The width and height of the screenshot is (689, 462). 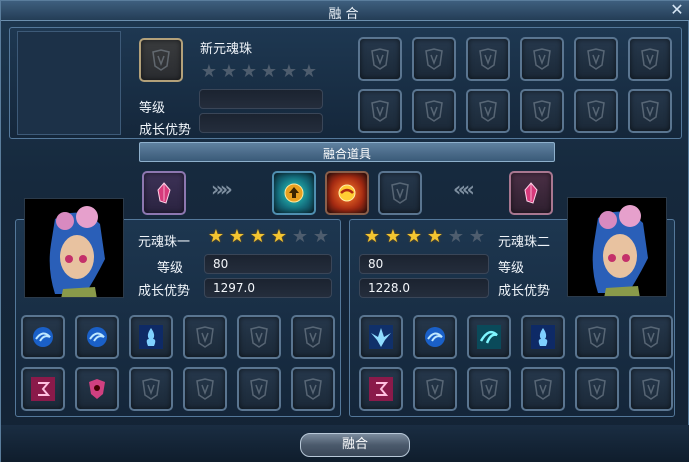 I want to click on fusion-items-header: 融合道具, so click(x=347, y=152).